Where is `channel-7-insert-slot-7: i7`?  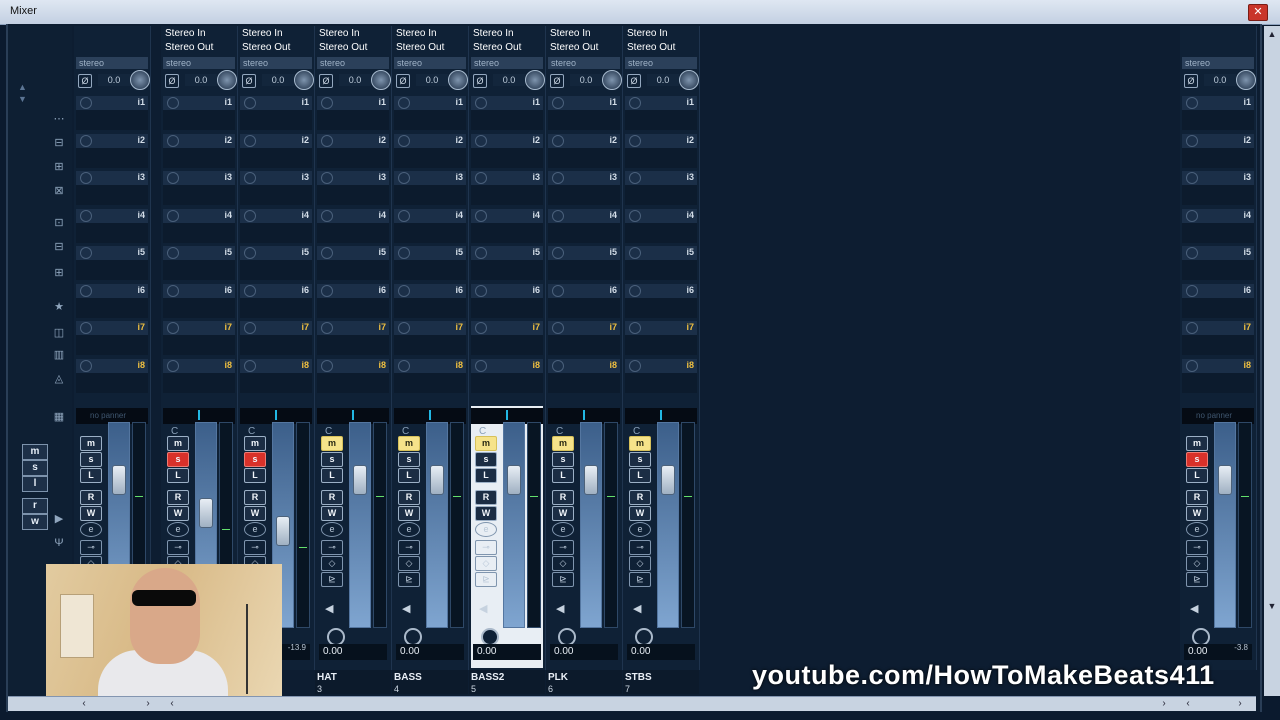
channel-7-insert-slot-7: i7 is located at coordinates (584, 339).